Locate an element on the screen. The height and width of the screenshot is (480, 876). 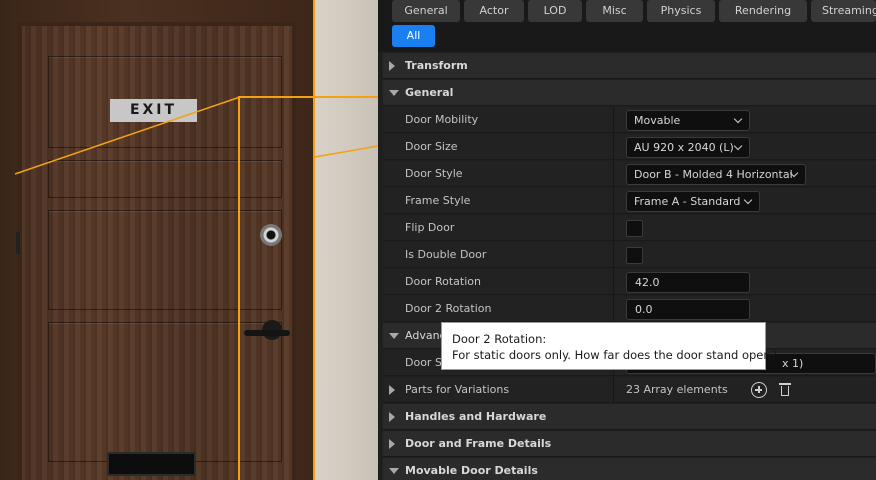
property-parts-for-variations: Parts for Variations 23 Array elements is located at coordinates (629, 390).